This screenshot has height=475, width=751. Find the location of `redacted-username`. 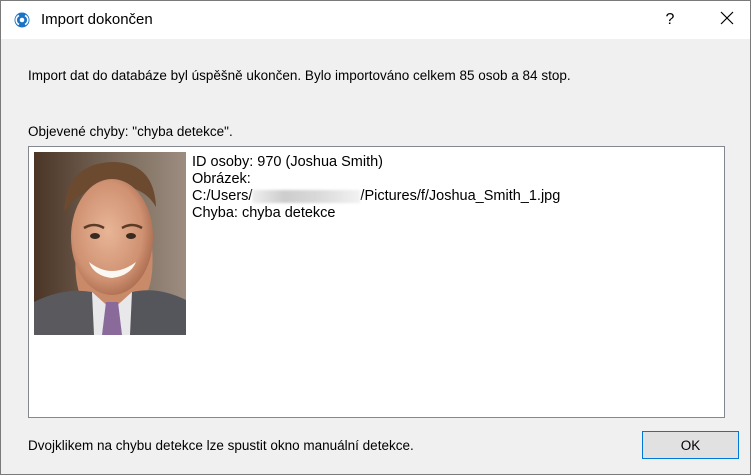

redacted-username is located at coordinates (306, 196).